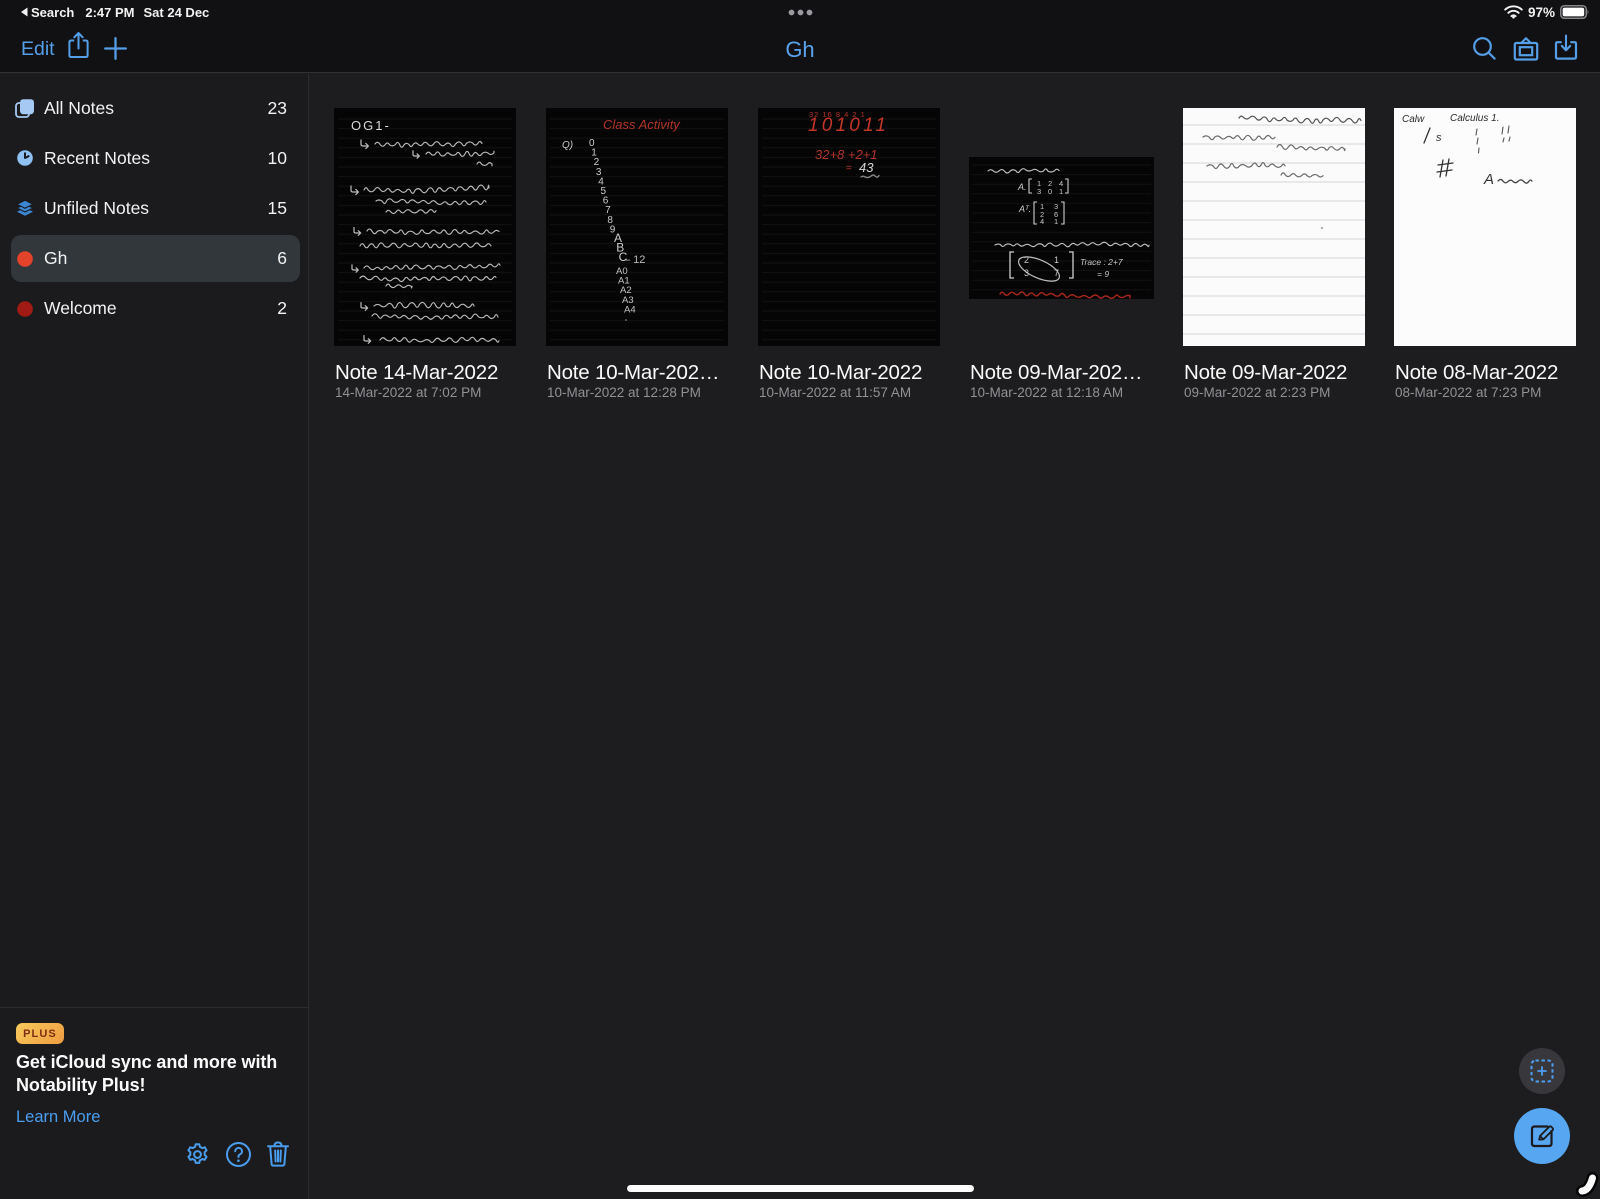 The height and width of the screenshot is (1199, 1600). What do you see at coordinates (1039, 191) in the screenshot?
I see `svg-text: 3` at bounding box center [1039, 191].